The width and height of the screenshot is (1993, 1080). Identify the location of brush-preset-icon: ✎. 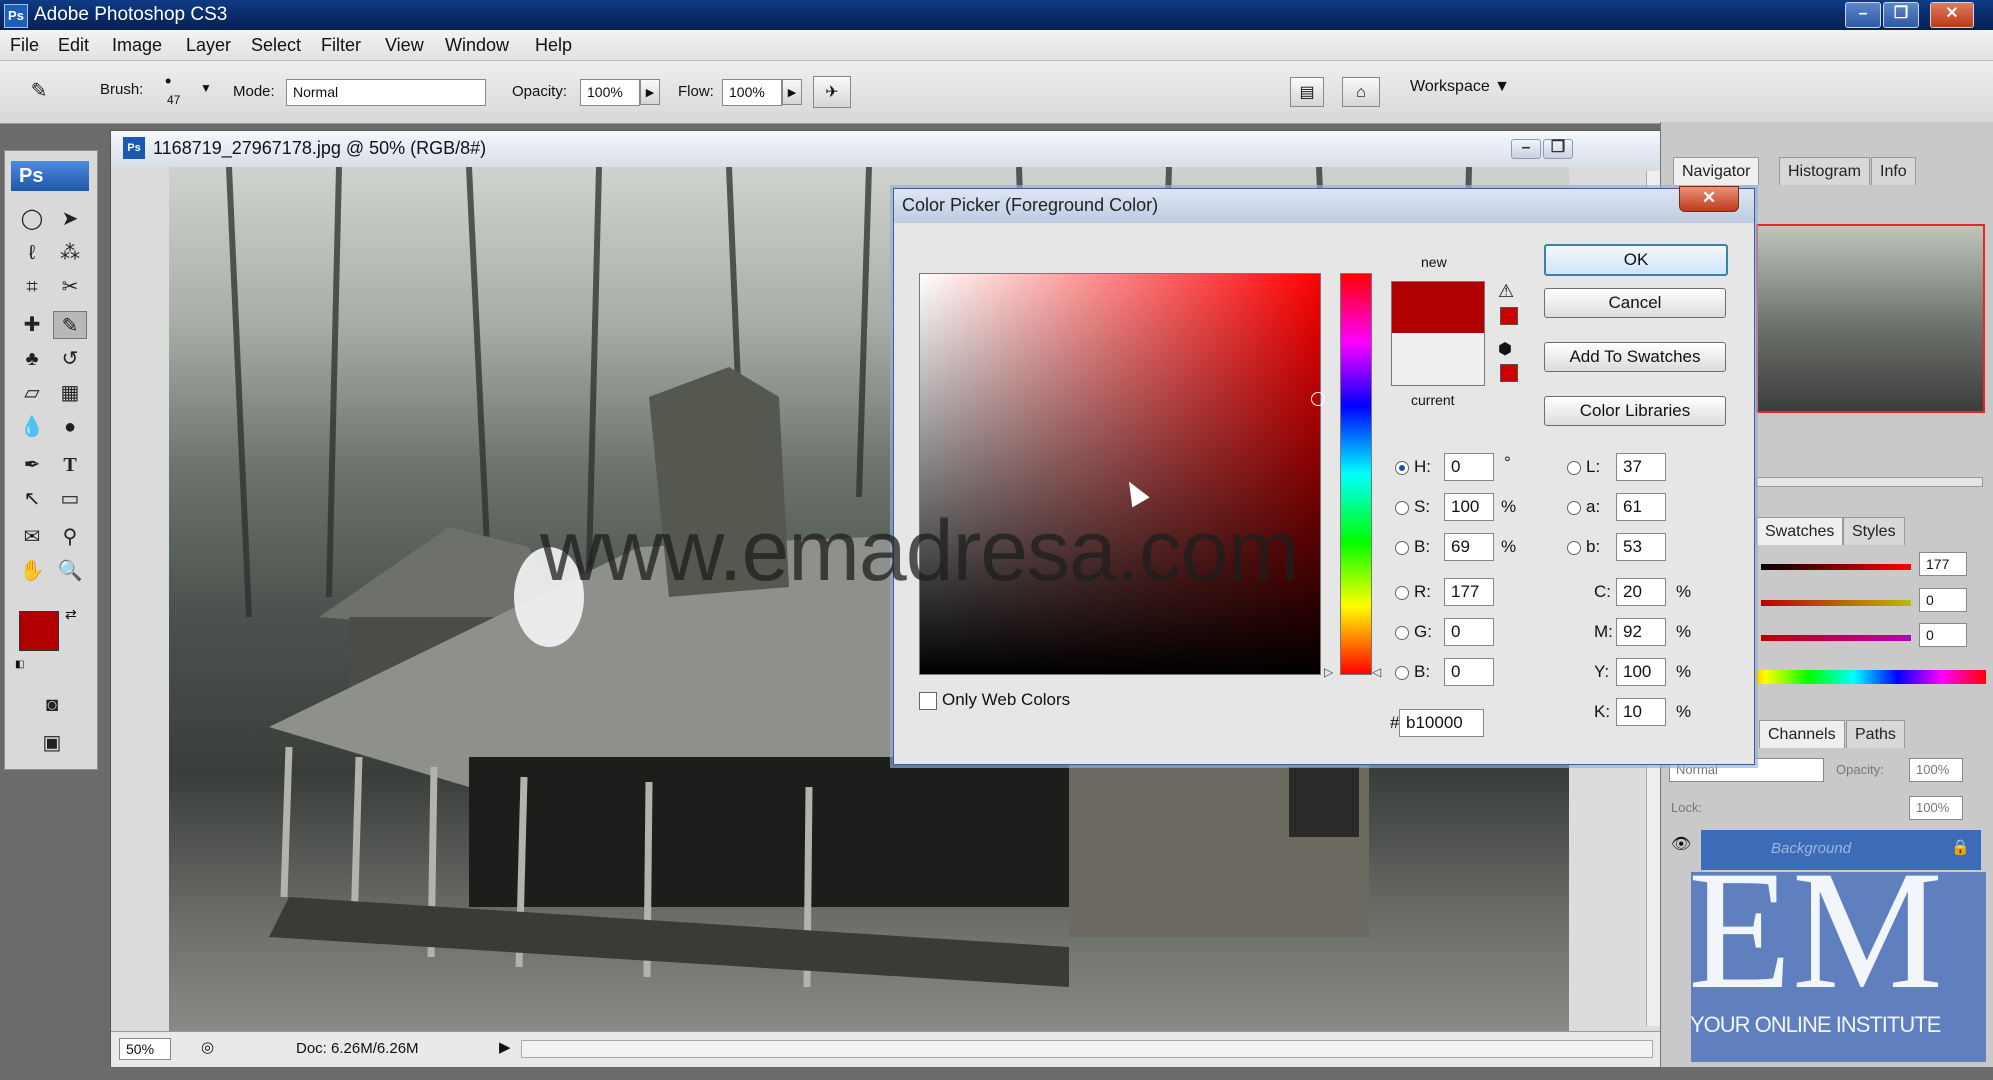
(39, 91).